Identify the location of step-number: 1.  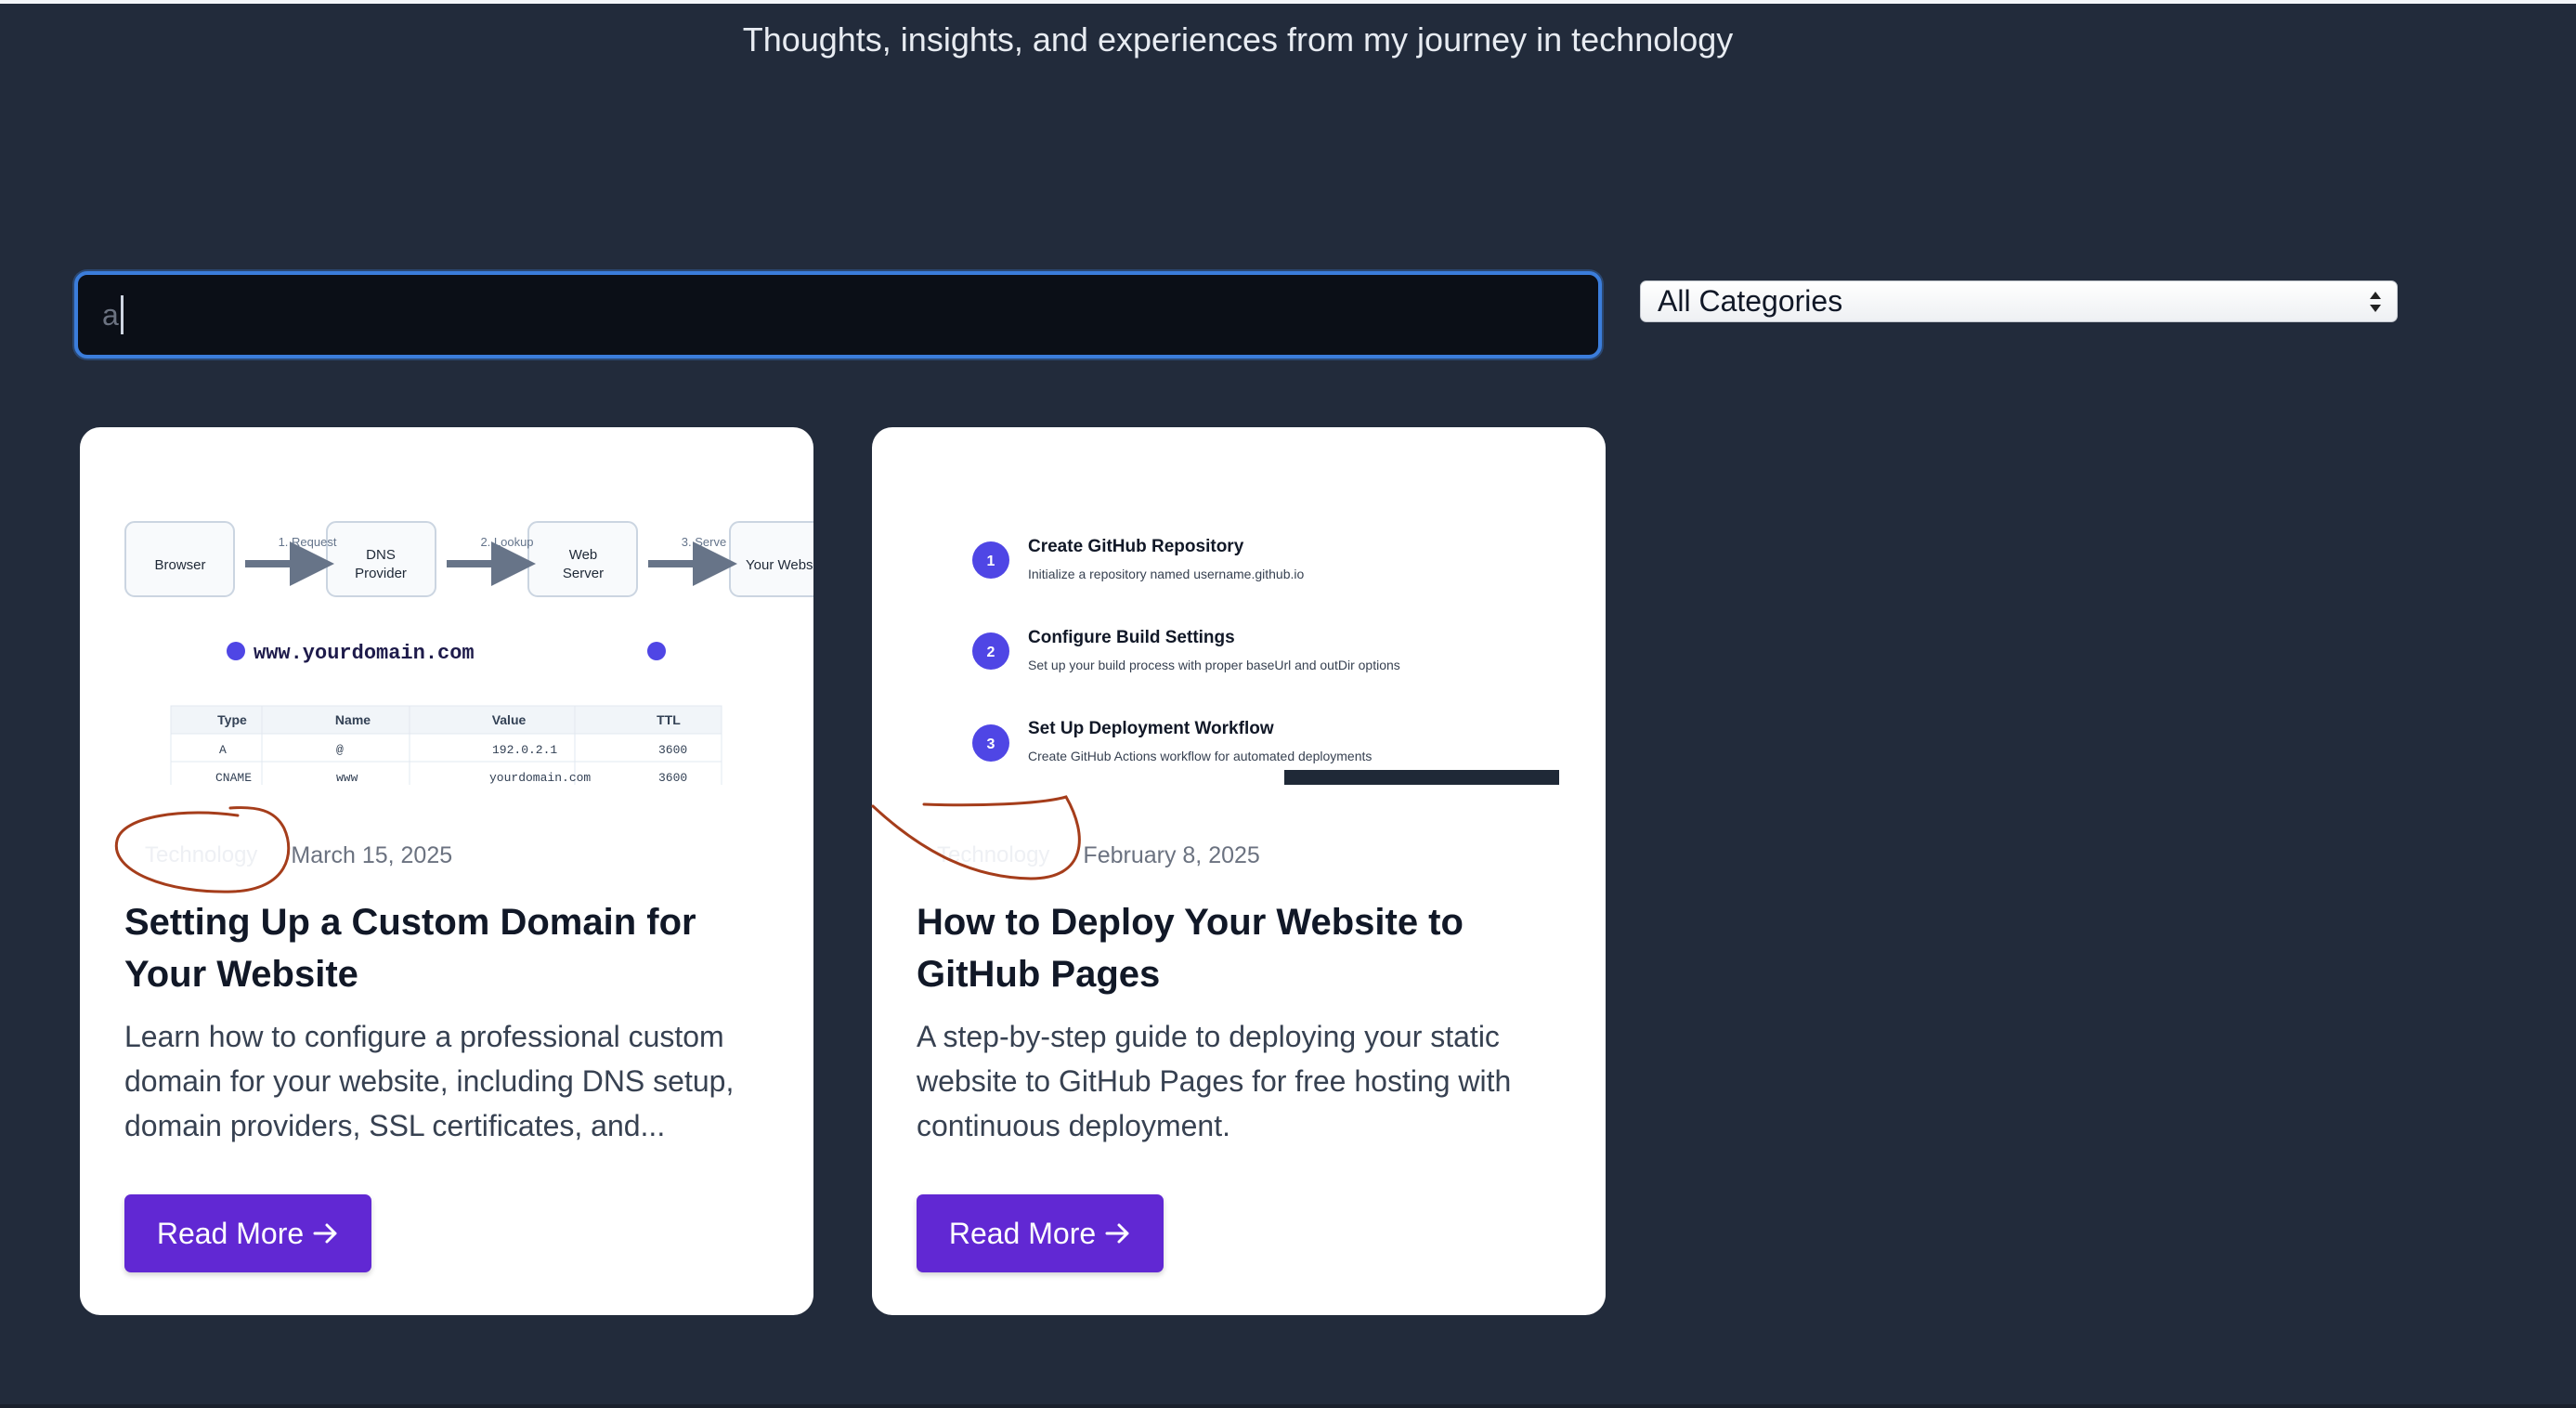
(991, 561).